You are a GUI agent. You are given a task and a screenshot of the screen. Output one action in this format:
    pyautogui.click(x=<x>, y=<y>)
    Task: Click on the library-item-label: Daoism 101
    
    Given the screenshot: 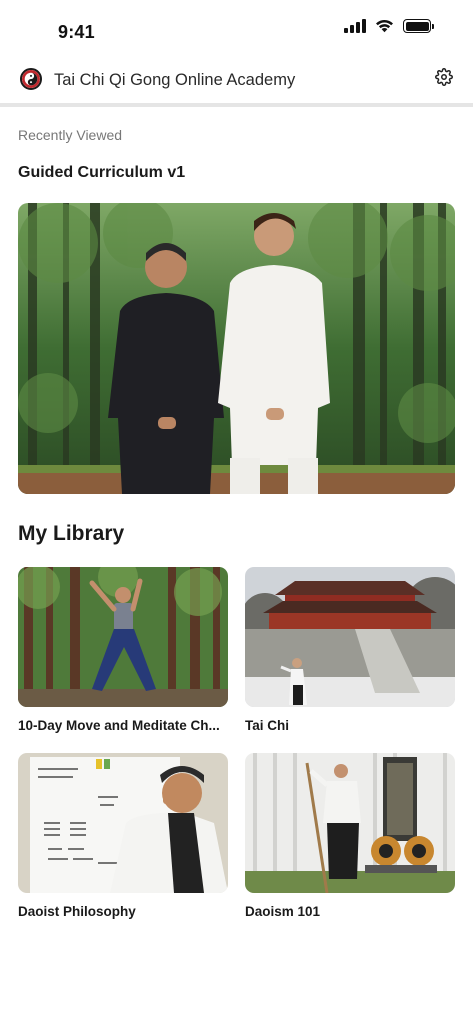 What is the action you would take?
    pyautogui.click(x=283, y=911)
    